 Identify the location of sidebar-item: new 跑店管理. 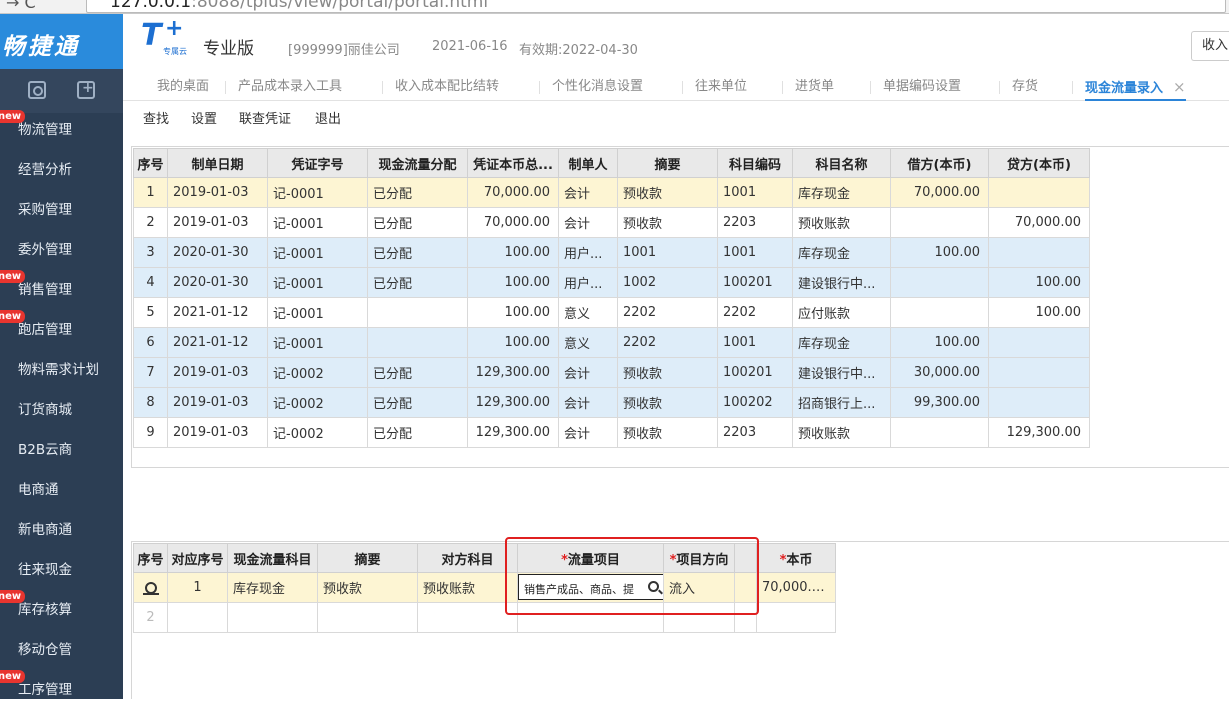
(61, 331).